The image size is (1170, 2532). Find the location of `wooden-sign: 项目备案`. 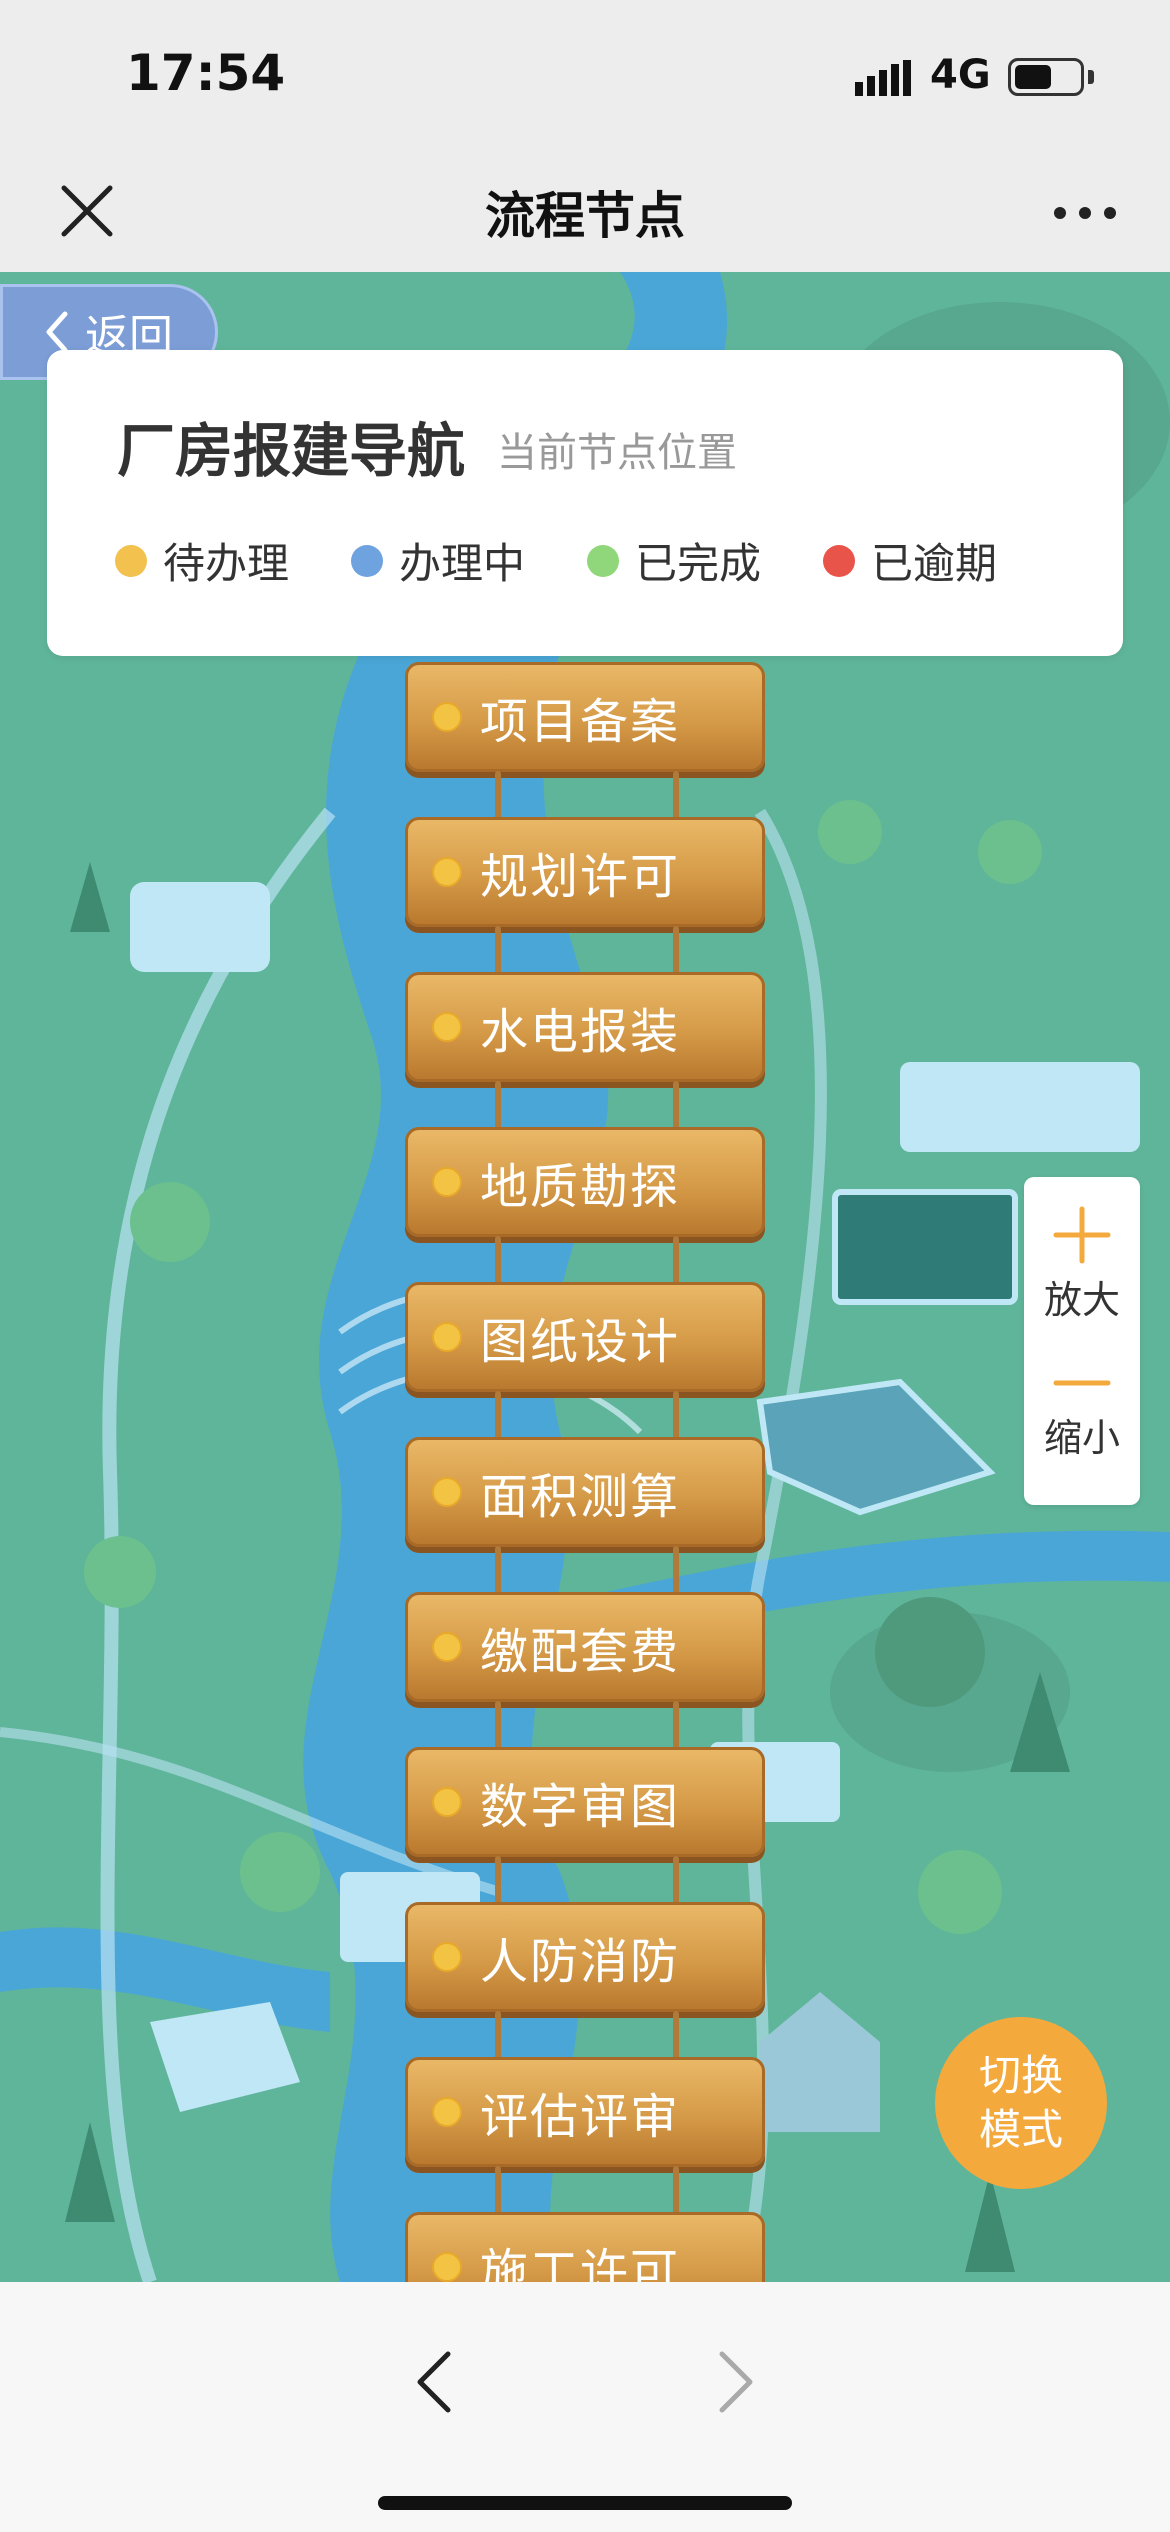

wooden-sign: 项目备案 is located at coordinates (585, 717).